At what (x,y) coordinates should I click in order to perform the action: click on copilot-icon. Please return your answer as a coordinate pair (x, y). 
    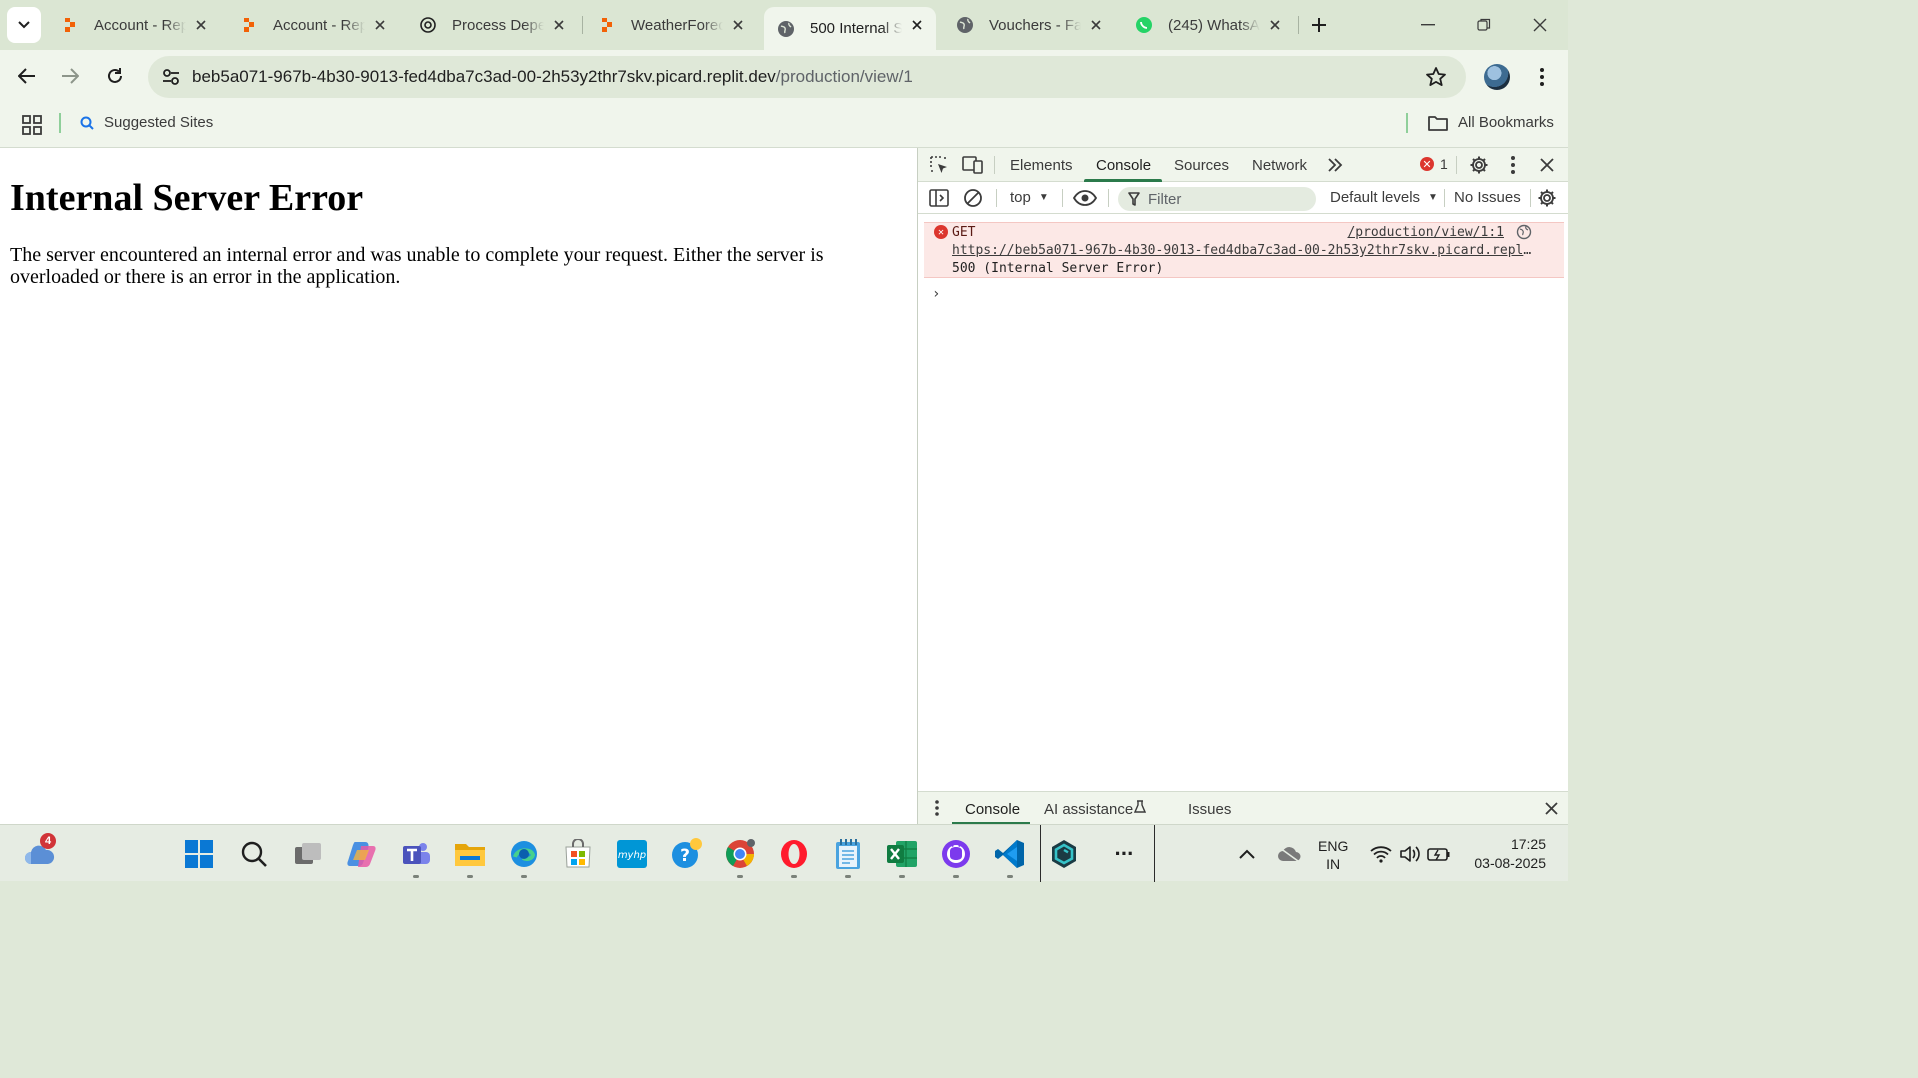
    Looking at the image, I should click on (362, 854).